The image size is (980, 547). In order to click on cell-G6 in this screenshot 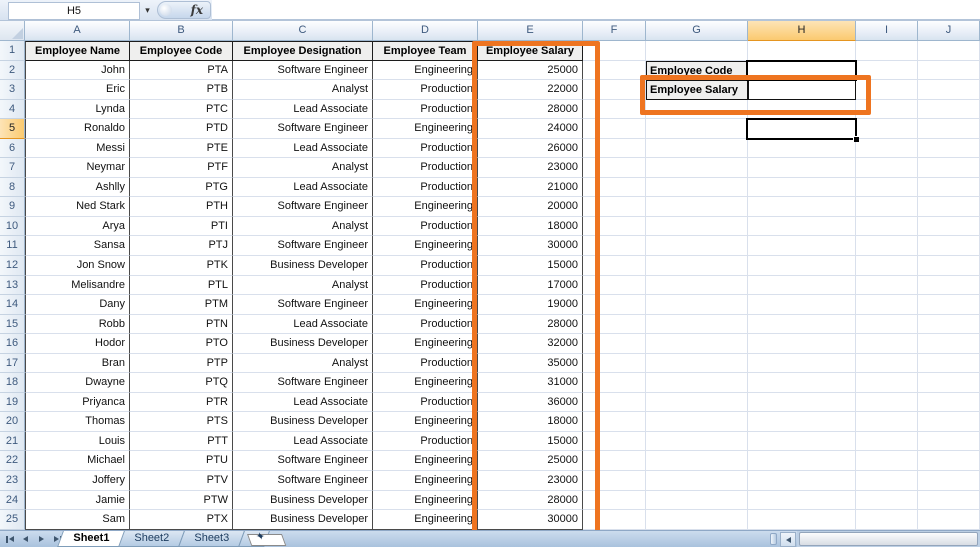, I will do `click(697, 148)`.